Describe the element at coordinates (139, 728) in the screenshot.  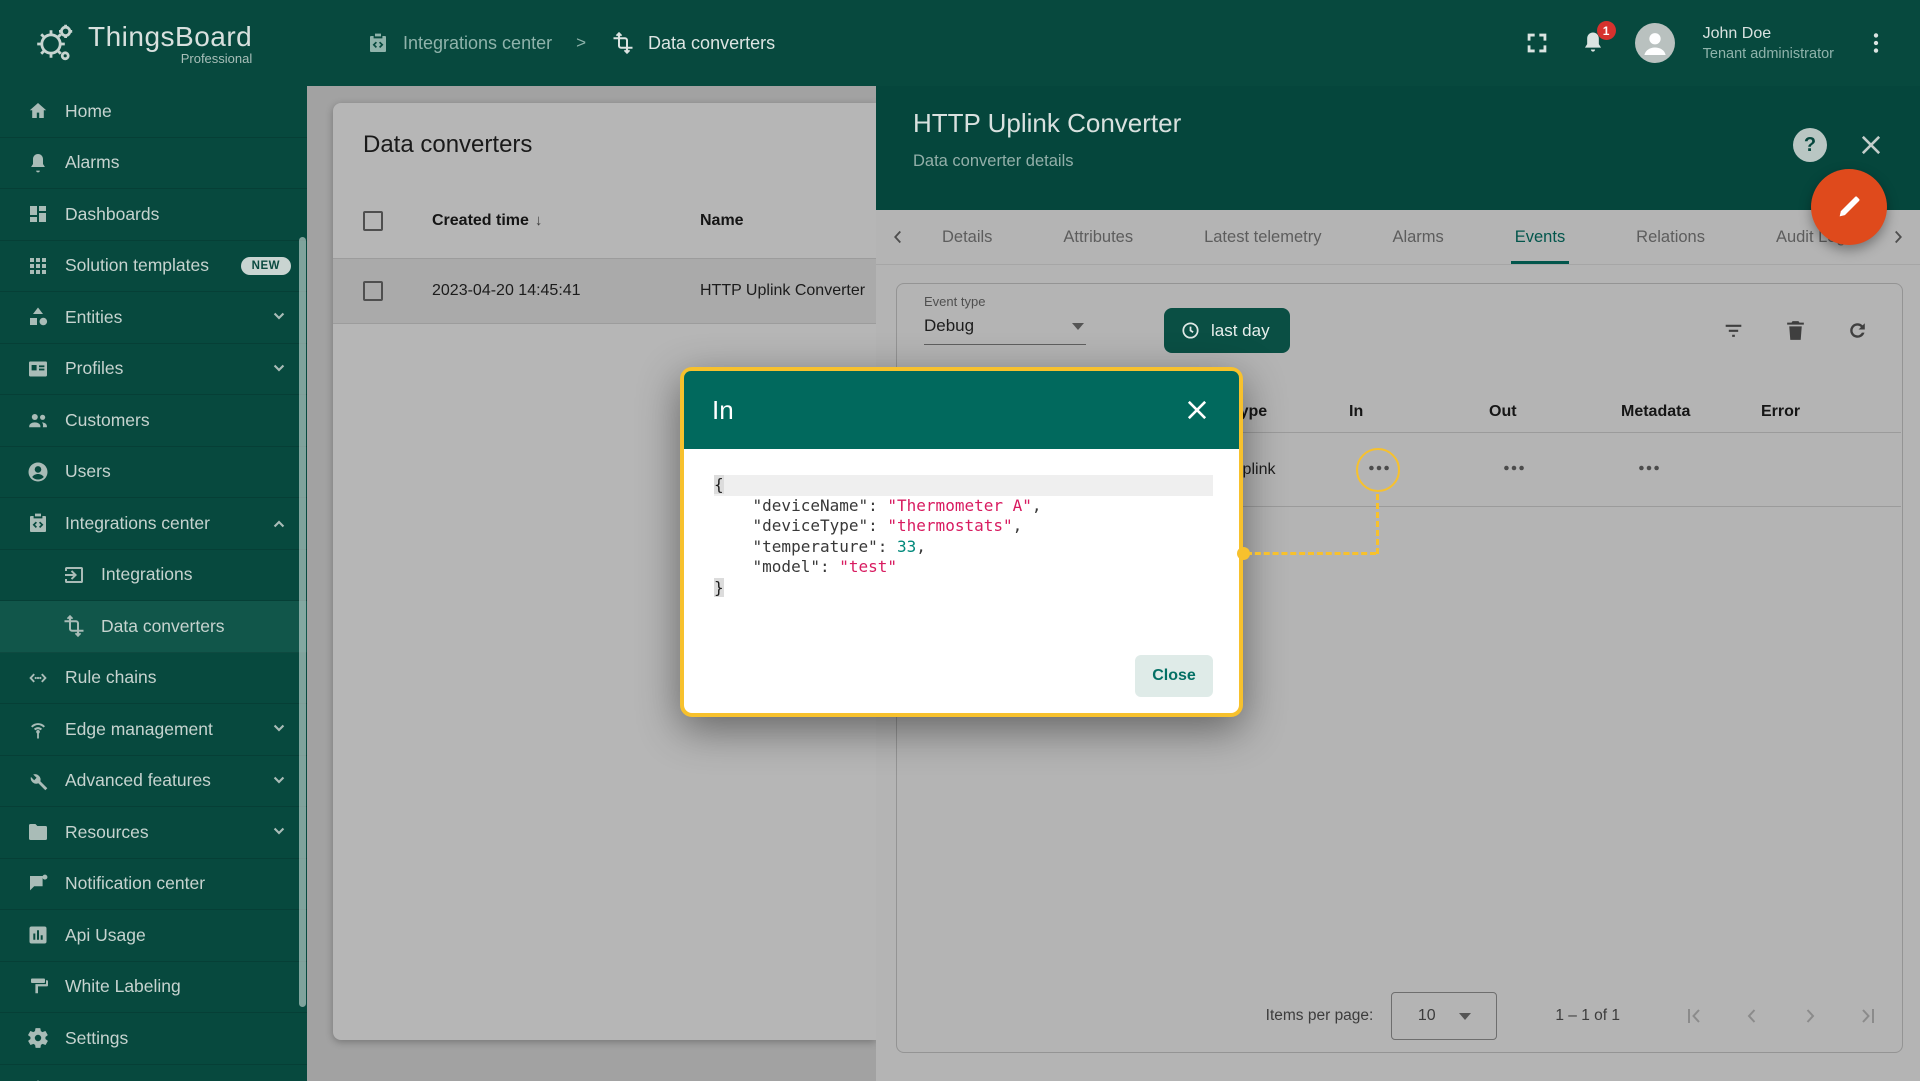
I see `sidebar-item-label: Edge management` at that location.